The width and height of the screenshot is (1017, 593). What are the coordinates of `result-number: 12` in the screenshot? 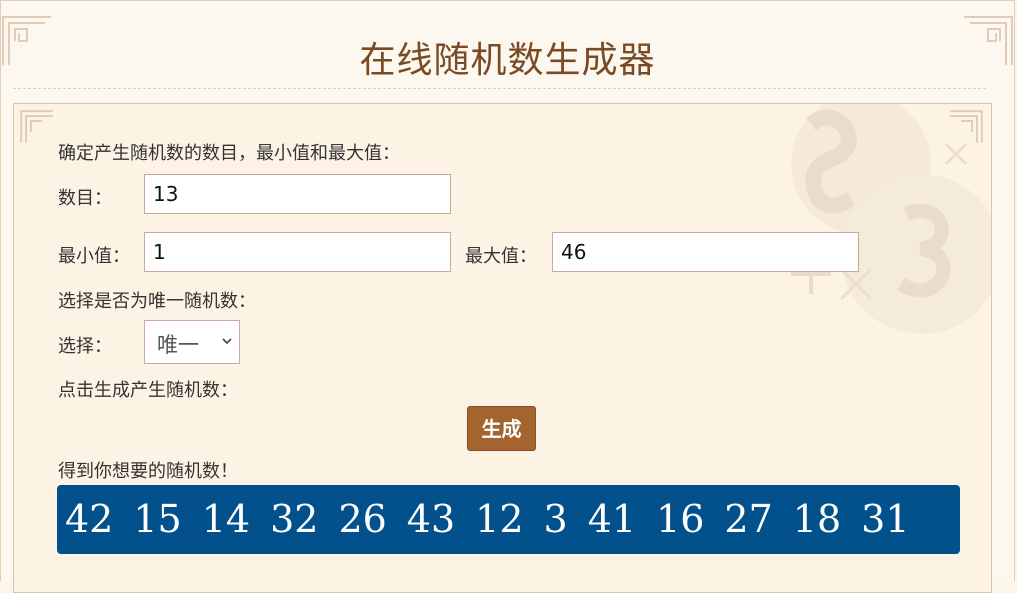 It's located at (499, 519).